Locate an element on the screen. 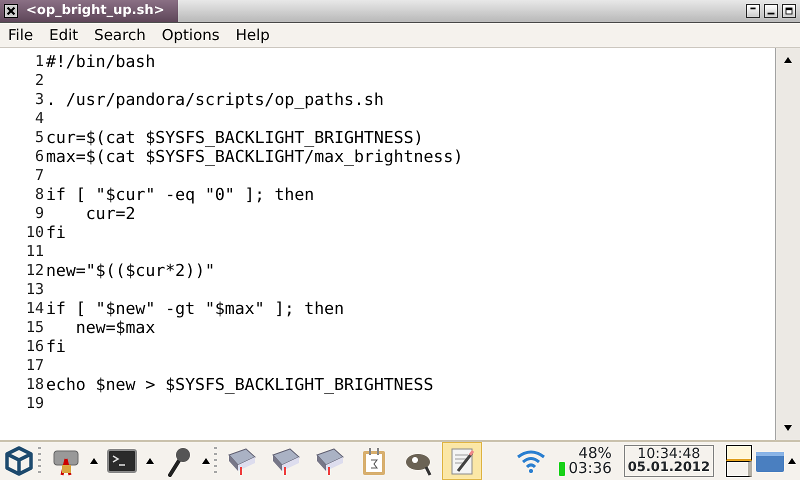  taskbar-button is located at coordinates (462, 461).